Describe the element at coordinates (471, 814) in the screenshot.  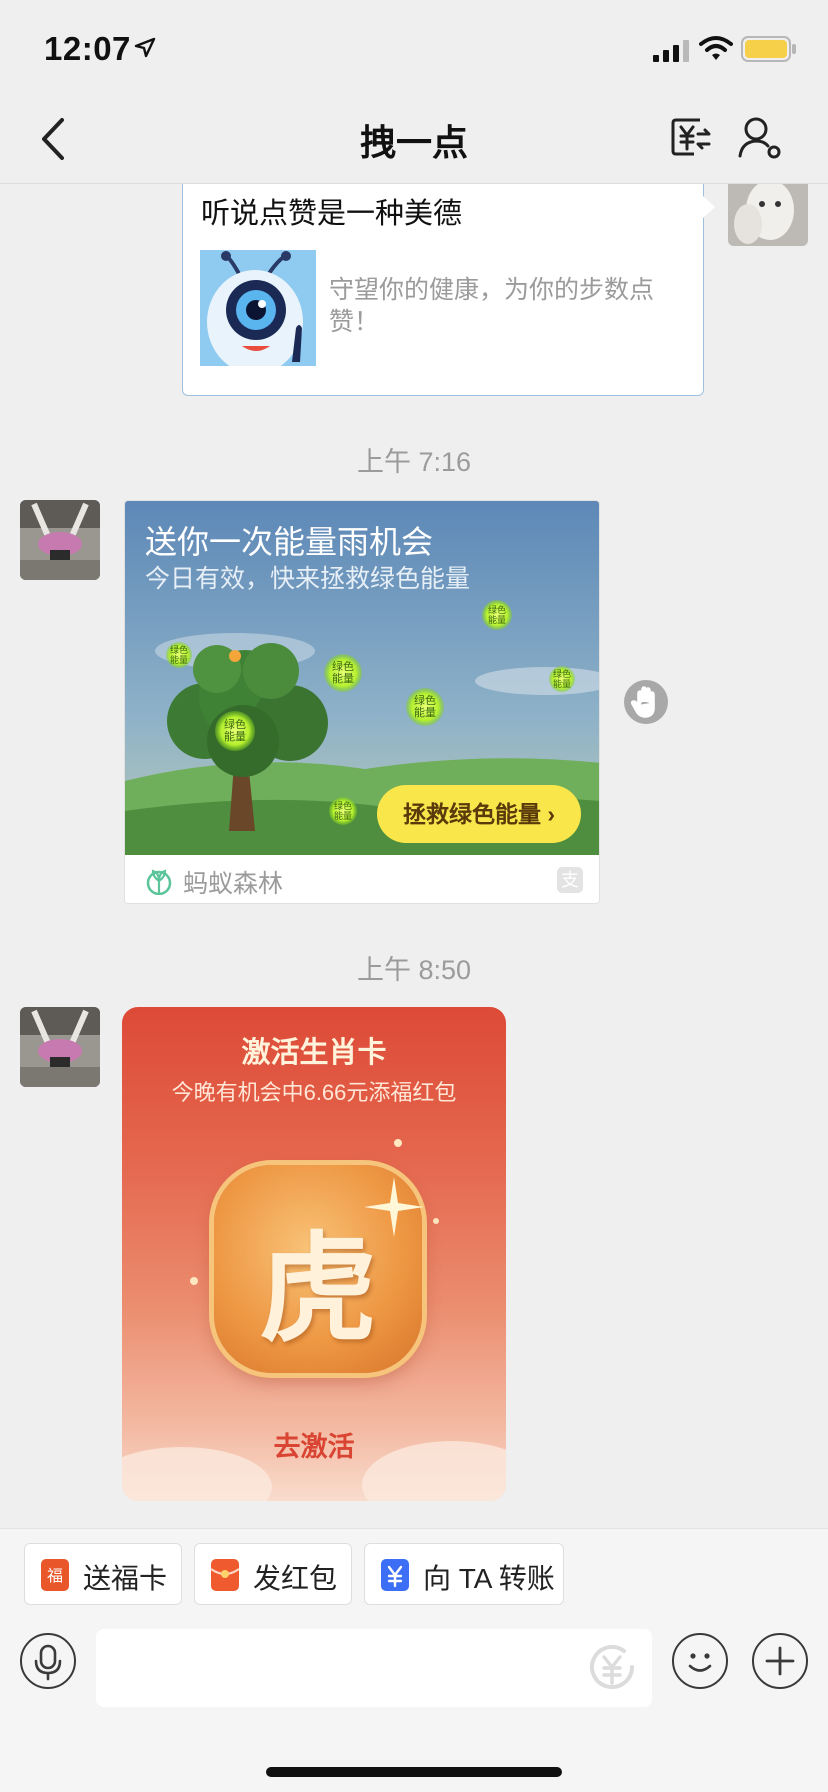
I see `rescue-energy-label: 拯救绿色能量` at that location.